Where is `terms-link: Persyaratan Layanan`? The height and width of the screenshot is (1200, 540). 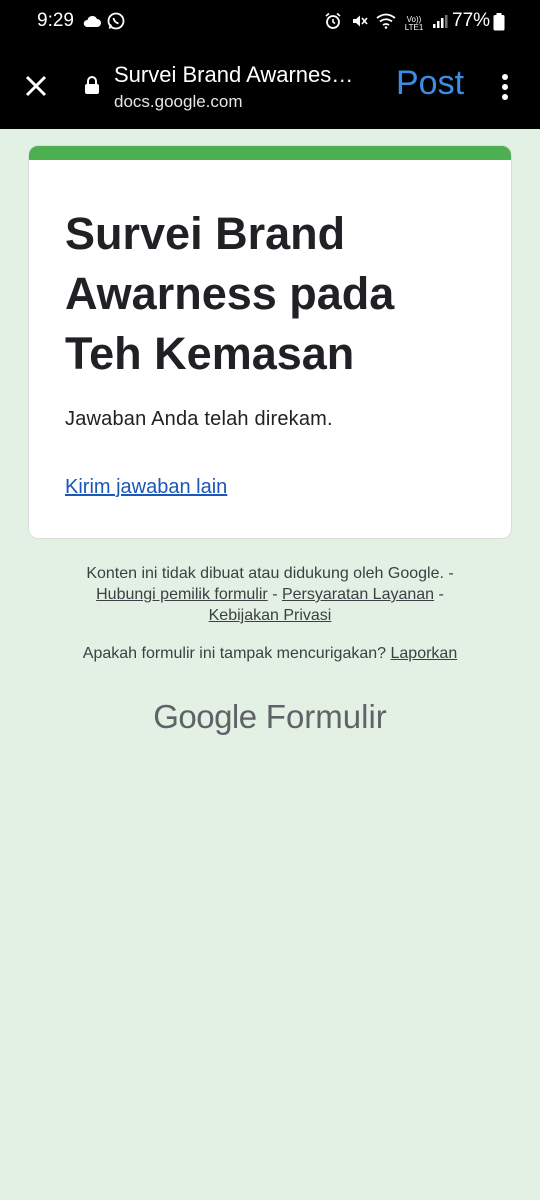 terms-link: Persyaratan Layanan is located at coordinates (358, 594).